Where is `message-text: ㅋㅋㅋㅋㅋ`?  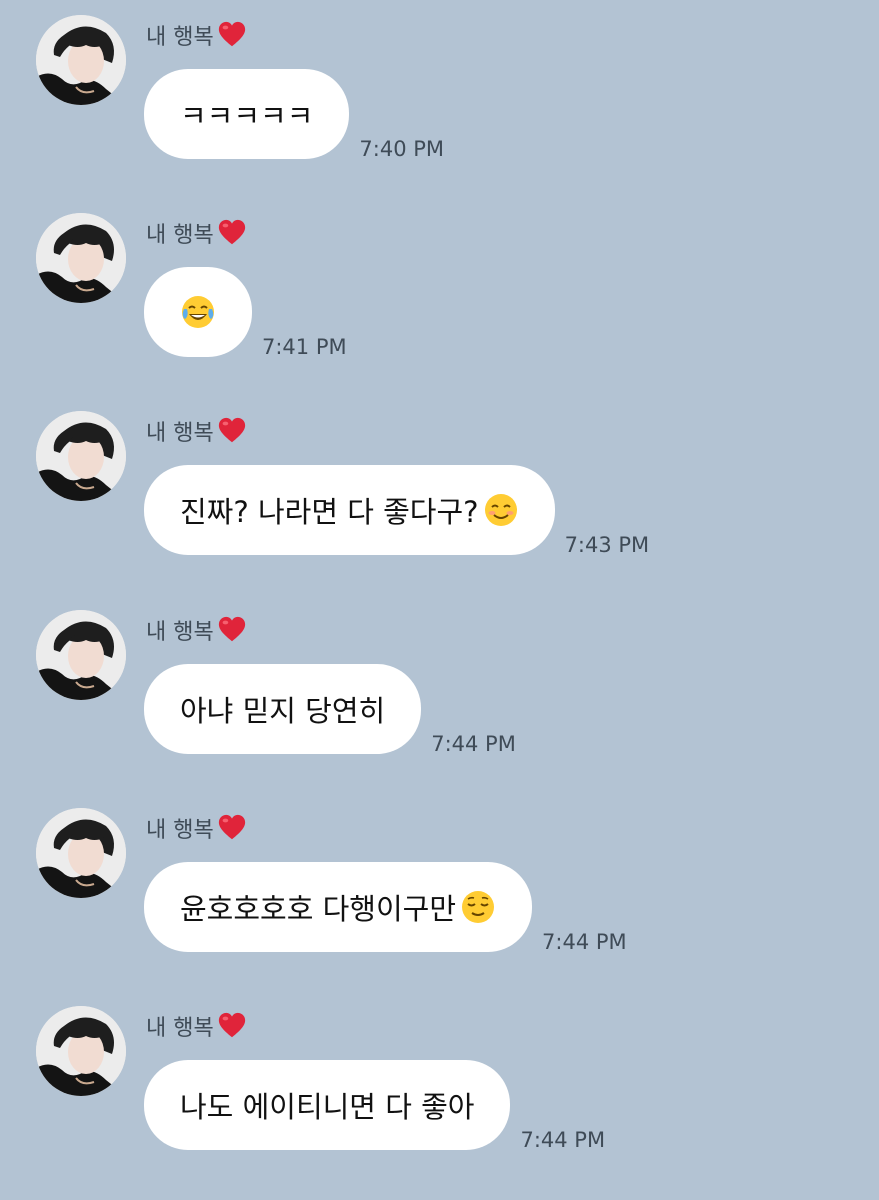 message-text: ㅋㅋㅋㅋㅋ is located at coordinates (247, 116).